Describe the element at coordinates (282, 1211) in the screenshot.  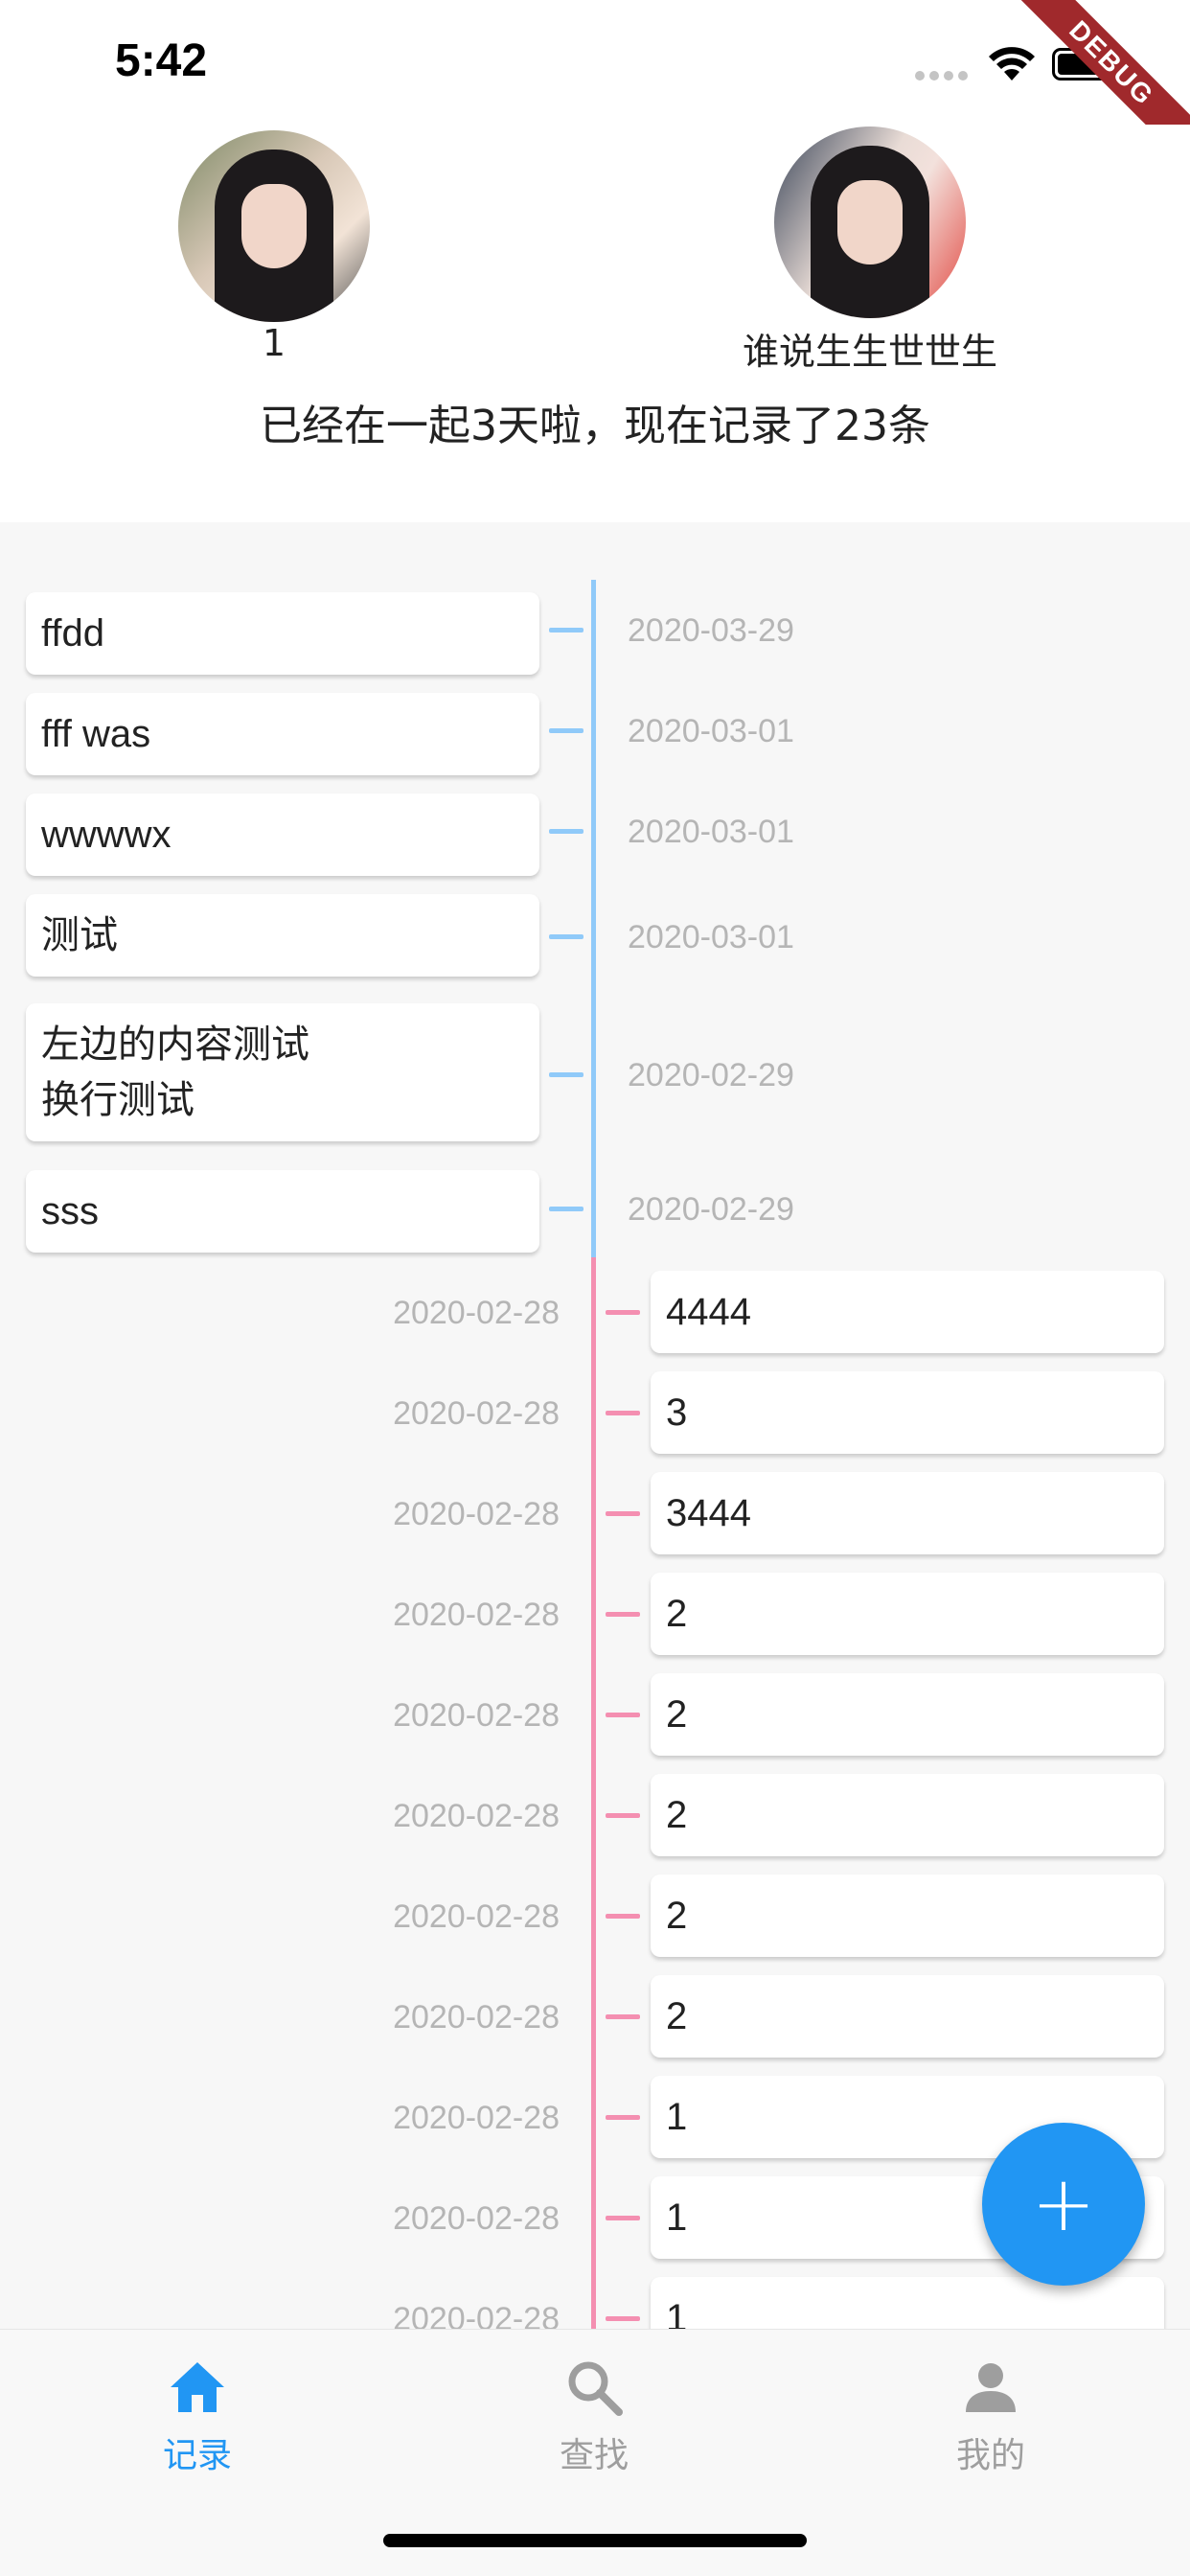
I see `timeline-card-left: sss` at that location.